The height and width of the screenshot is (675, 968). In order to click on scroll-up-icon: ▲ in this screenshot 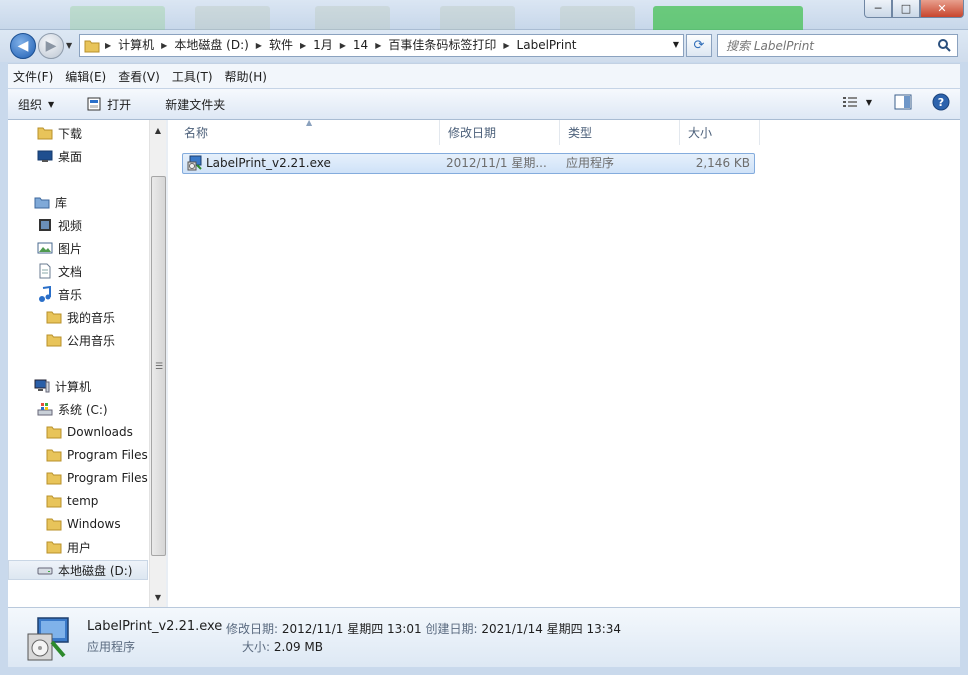, I will do `click(158, 130)`.